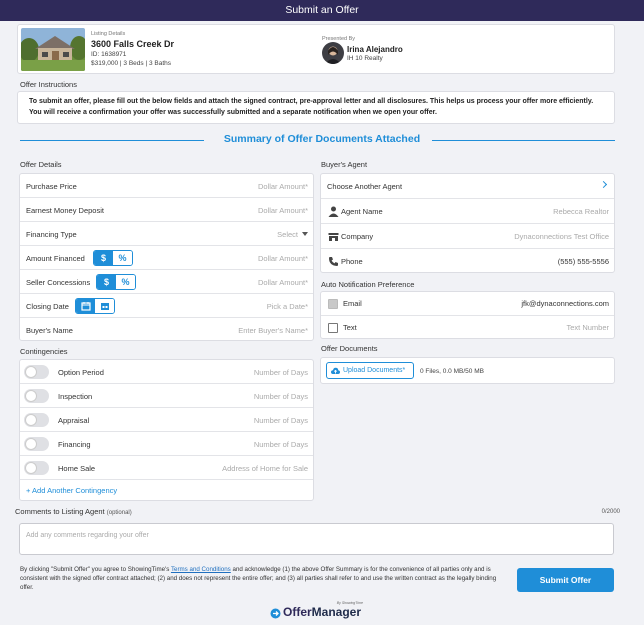 This screenshot has width=644, height=625. I want to click on contingency-row: Appraisal Number of Days, so click(166, 420).